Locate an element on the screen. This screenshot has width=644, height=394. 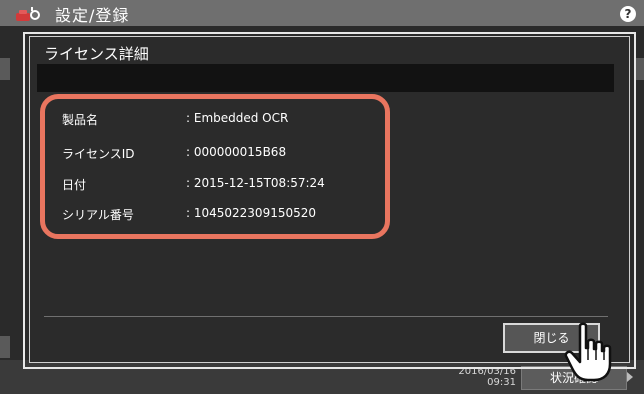
pointer-hand-icon is located at coordinates (588, 352).